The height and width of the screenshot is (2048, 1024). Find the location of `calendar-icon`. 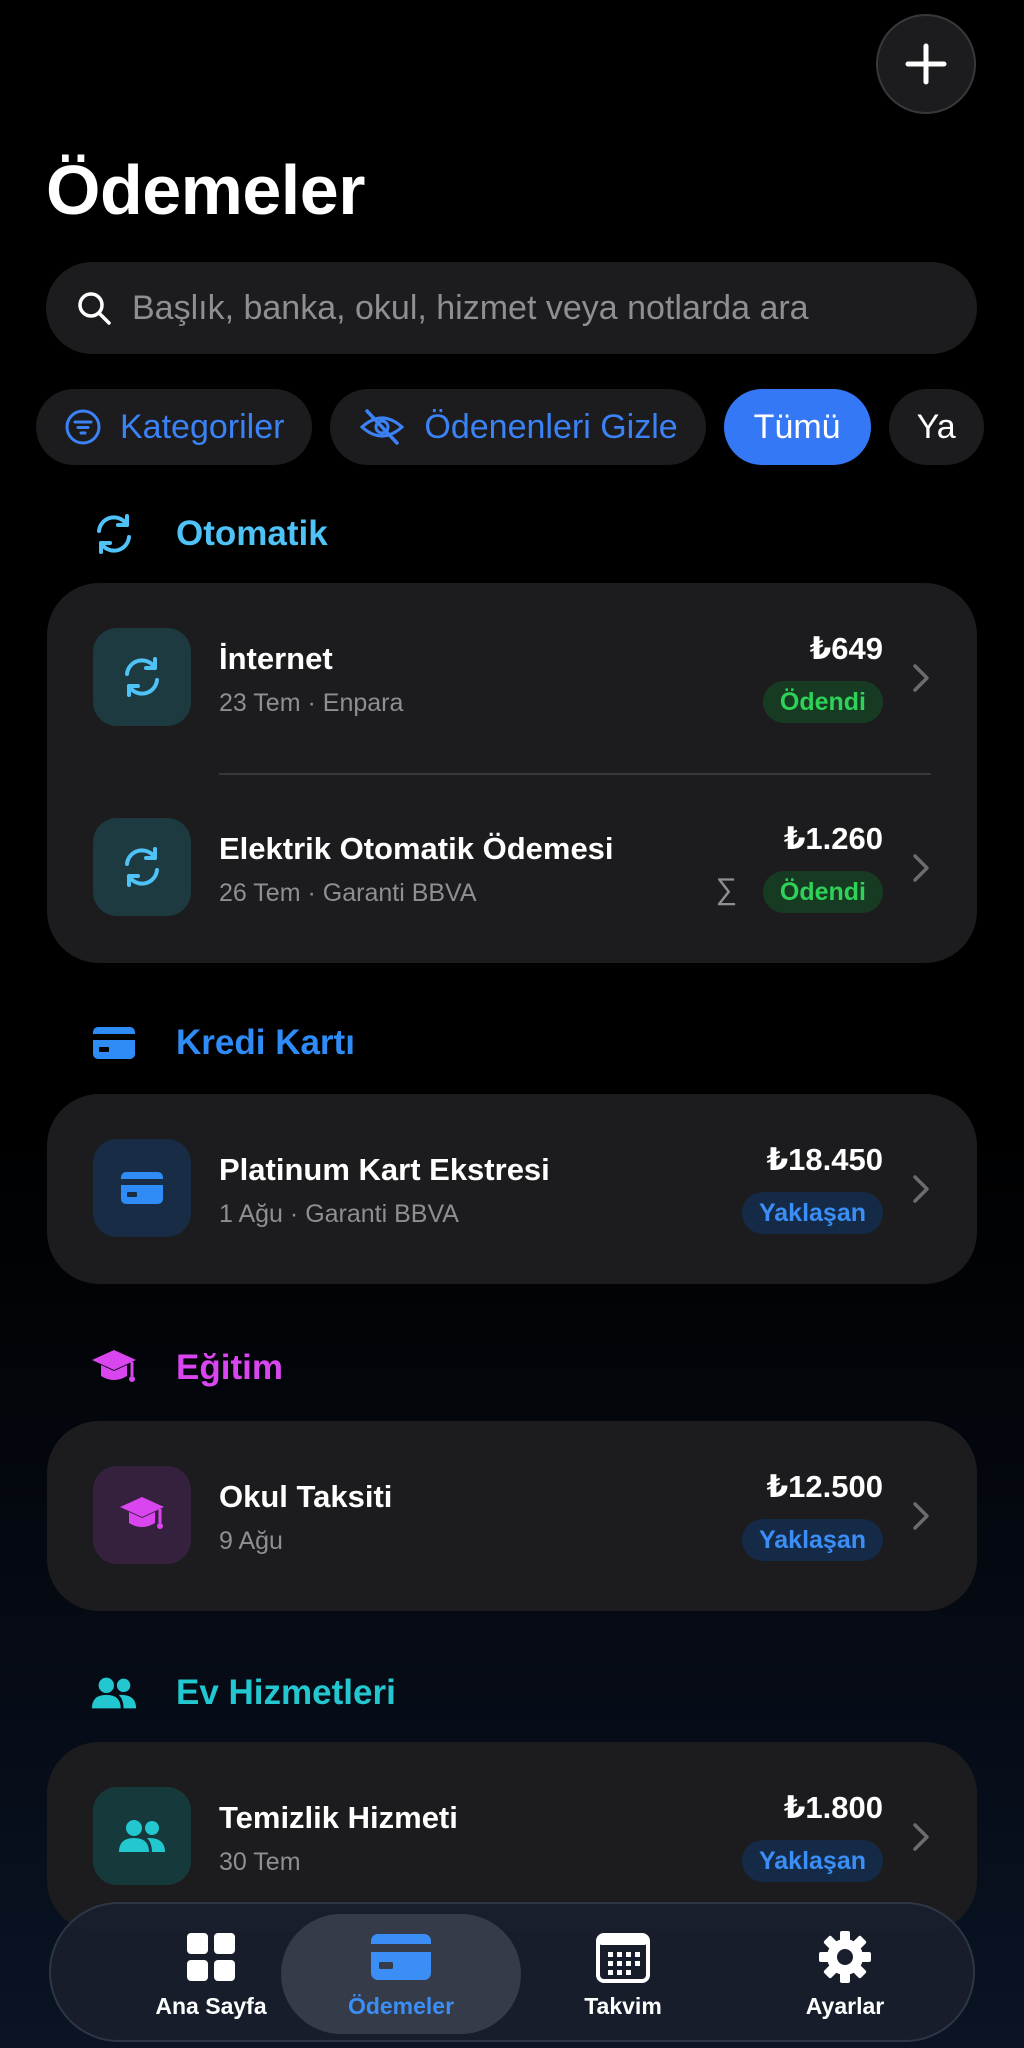

calendar-icon is located at coordinates (623, 1957).